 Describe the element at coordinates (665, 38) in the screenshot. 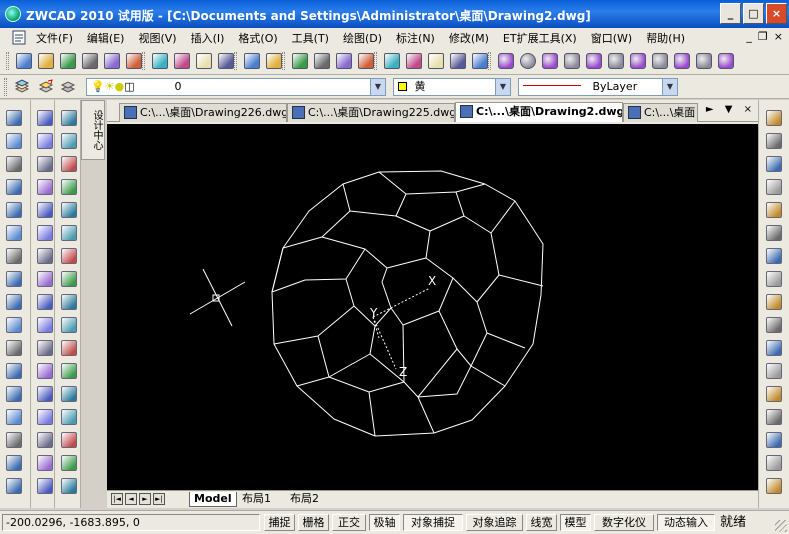

I see `menu-item: 帮助(H)` at that location.